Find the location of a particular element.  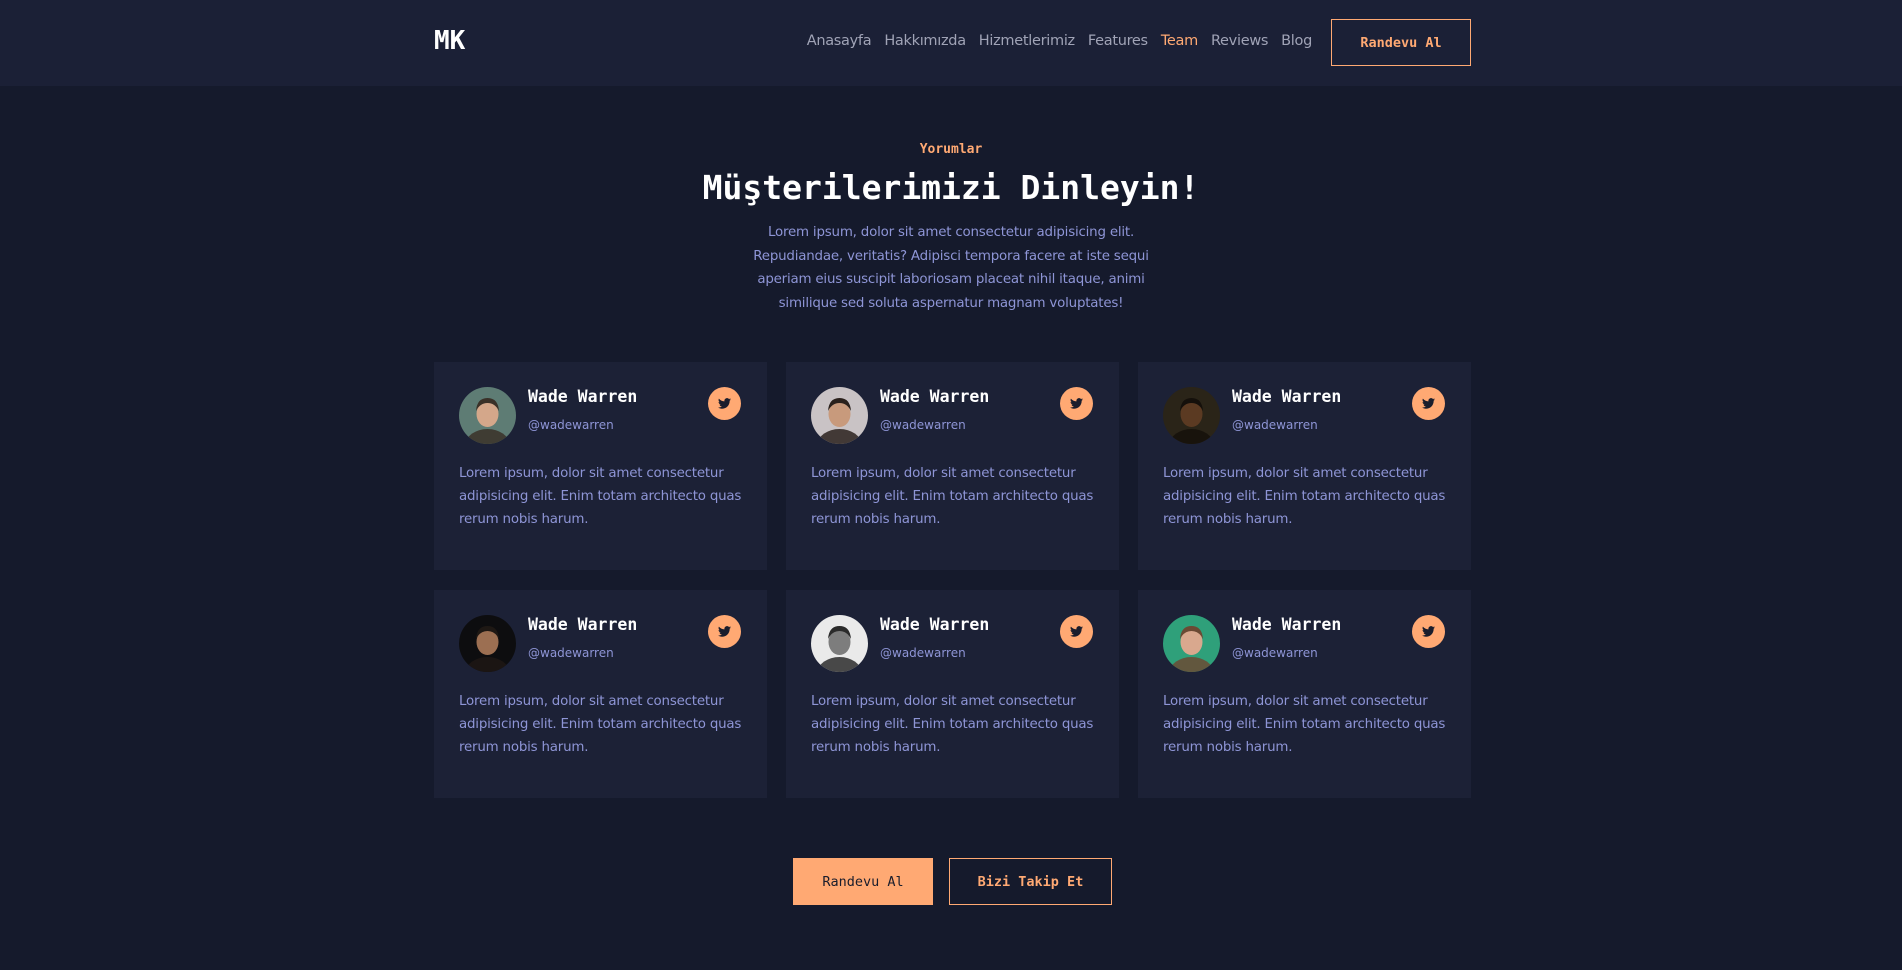

nav-link-features: Features is located at coordinates (1118, 41).